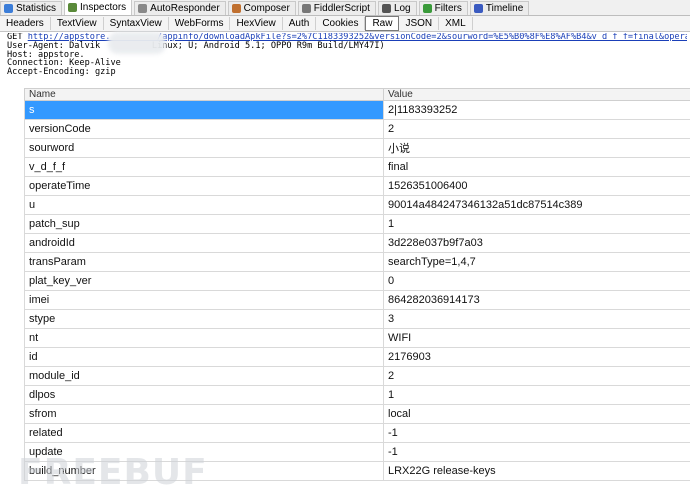  What do you see at coordinates (61, 72) in the screenshot?
I see `raw-encoding-line: Accept-Encoding: gzip` at bounding box center [61, 72].